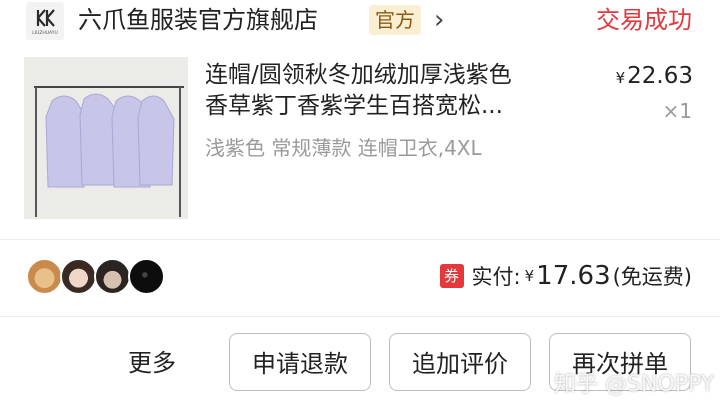 The height and width of the screenshot is (409, 720). What do you see at coordinates (152, 363) in the screenshot?
I see `more-button: 更多` at bounding box center [152, 363].